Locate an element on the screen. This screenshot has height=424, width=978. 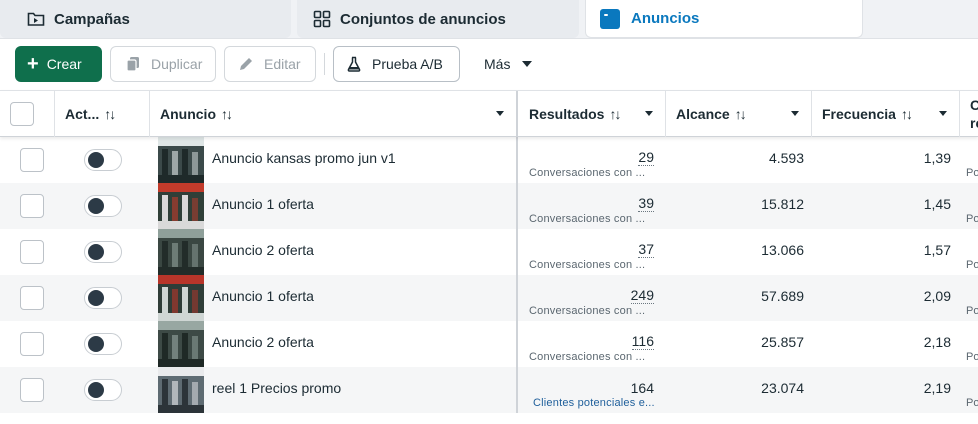
results-value: 37 is located at coordinates (646, 249).